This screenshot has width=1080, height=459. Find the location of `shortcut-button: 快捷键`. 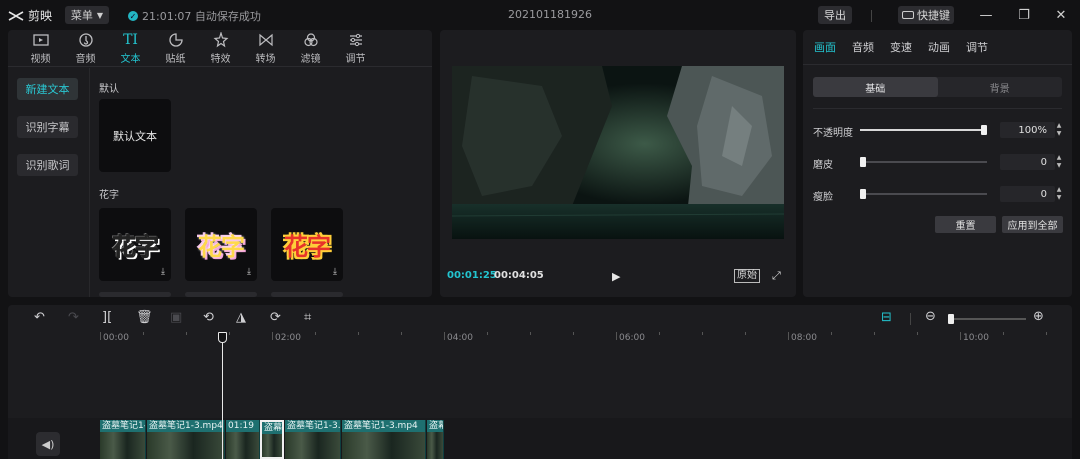

shortcut-button: 快捷键 is located at coordinates (926, 15).